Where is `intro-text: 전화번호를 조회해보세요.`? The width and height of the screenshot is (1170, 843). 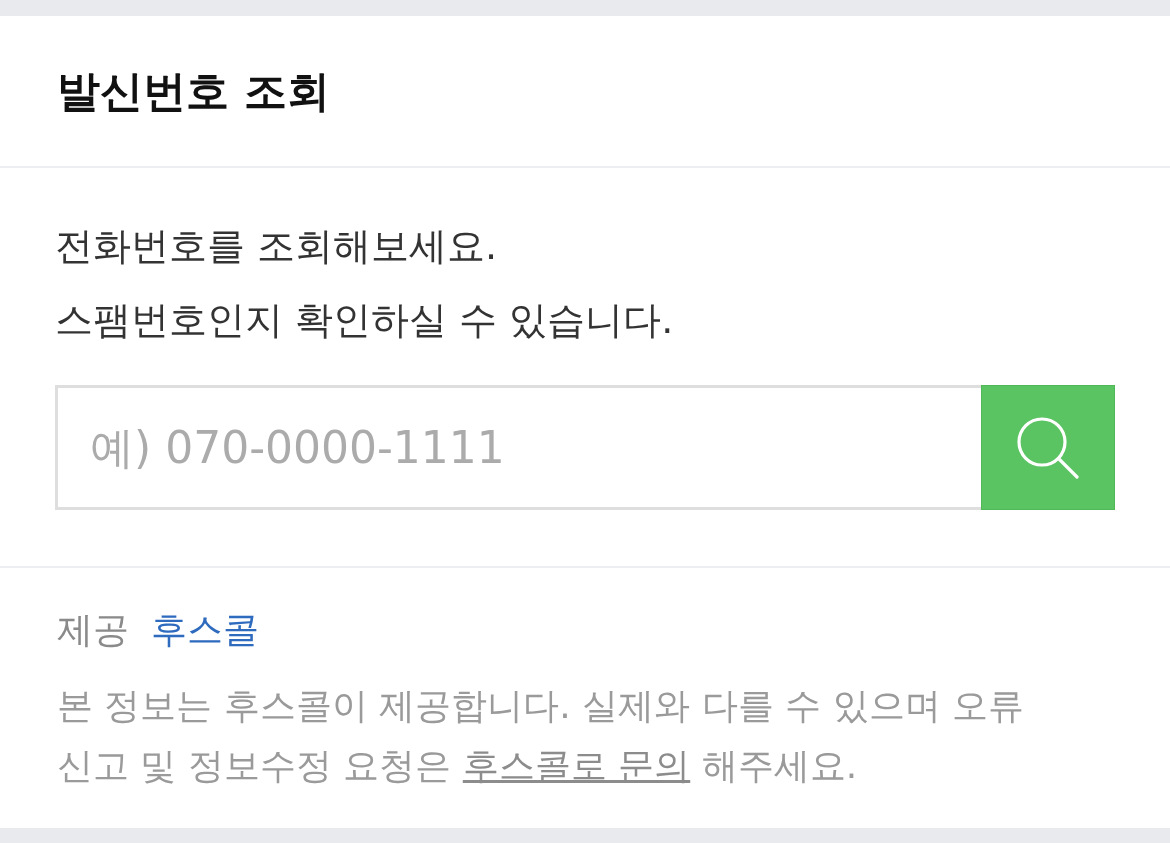 intro-text: 전화번호를 조회해보세요. is located at coordinates (277, 246).